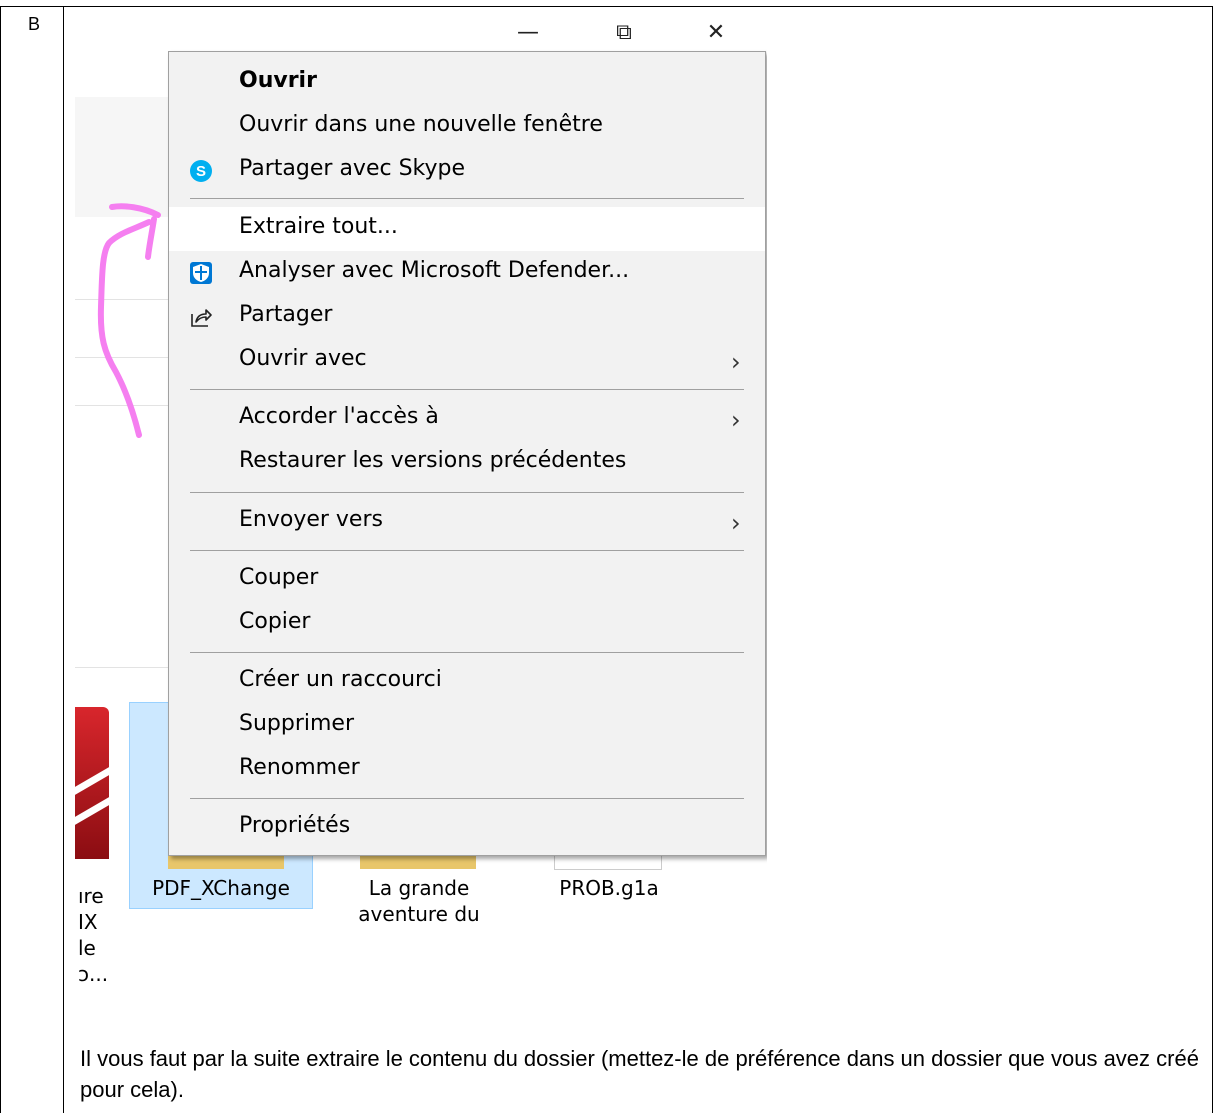 This screenshot has width=1213, height=1113. Describe the element at coordinates (221, 888) in the screenshot. I see `file-label: PDF_XChange` at that location.